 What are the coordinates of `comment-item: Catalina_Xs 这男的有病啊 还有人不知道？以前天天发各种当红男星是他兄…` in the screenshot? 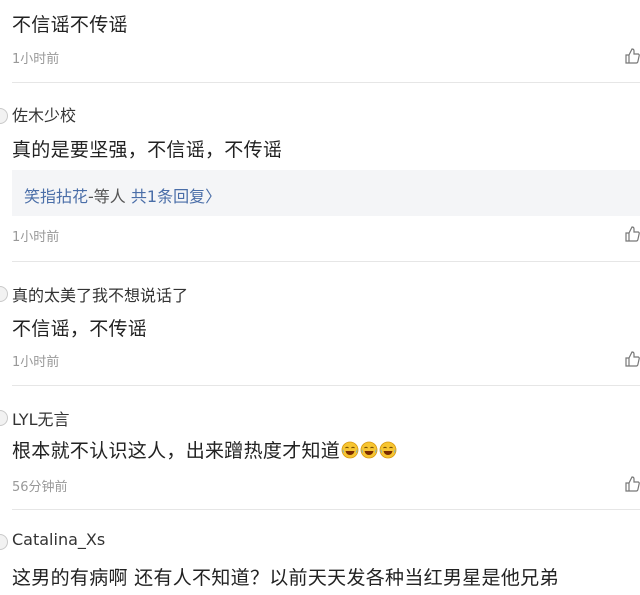 It's located at (320, 552).